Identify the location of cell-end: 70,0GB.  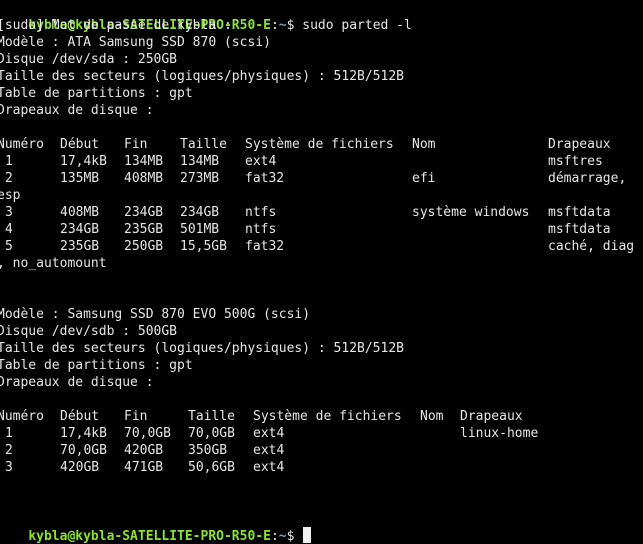
(147, 433).